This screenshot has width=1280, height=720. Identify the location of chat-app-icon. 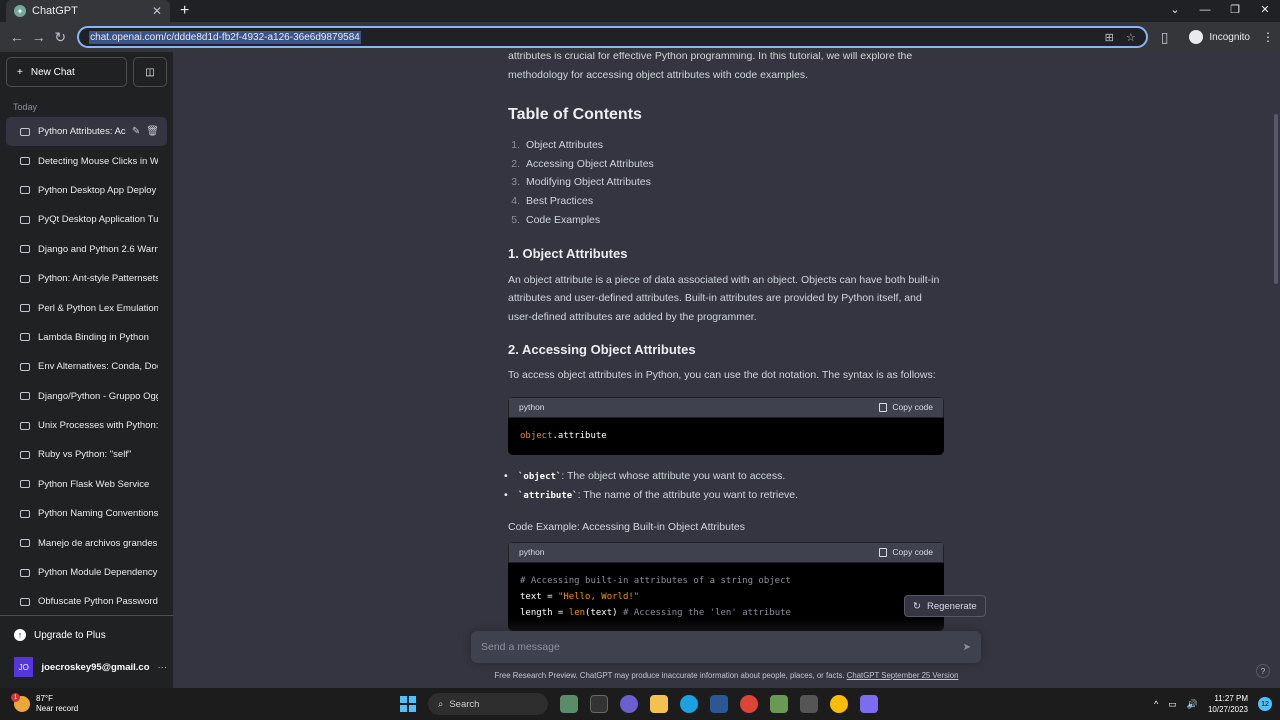
(629, 704).